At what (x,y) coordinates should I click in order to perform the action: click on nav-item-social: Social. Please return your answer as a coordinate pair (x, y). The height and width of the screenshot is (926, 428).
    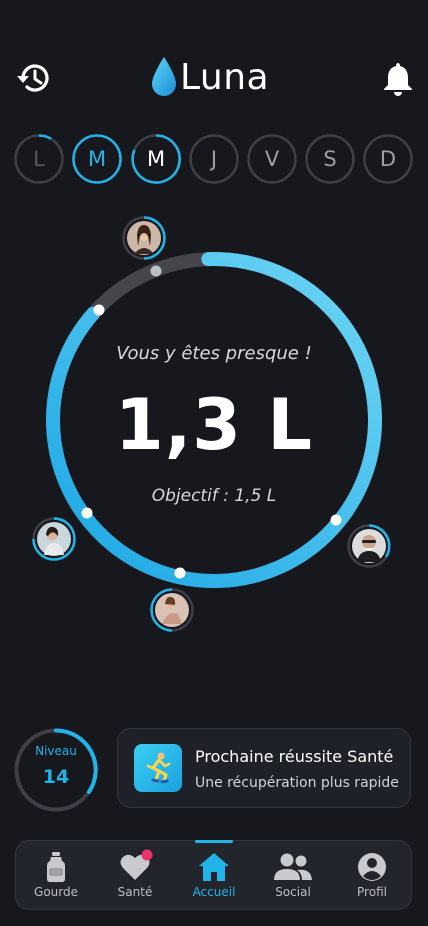
    Looking at the image, I should click on (293, 875).